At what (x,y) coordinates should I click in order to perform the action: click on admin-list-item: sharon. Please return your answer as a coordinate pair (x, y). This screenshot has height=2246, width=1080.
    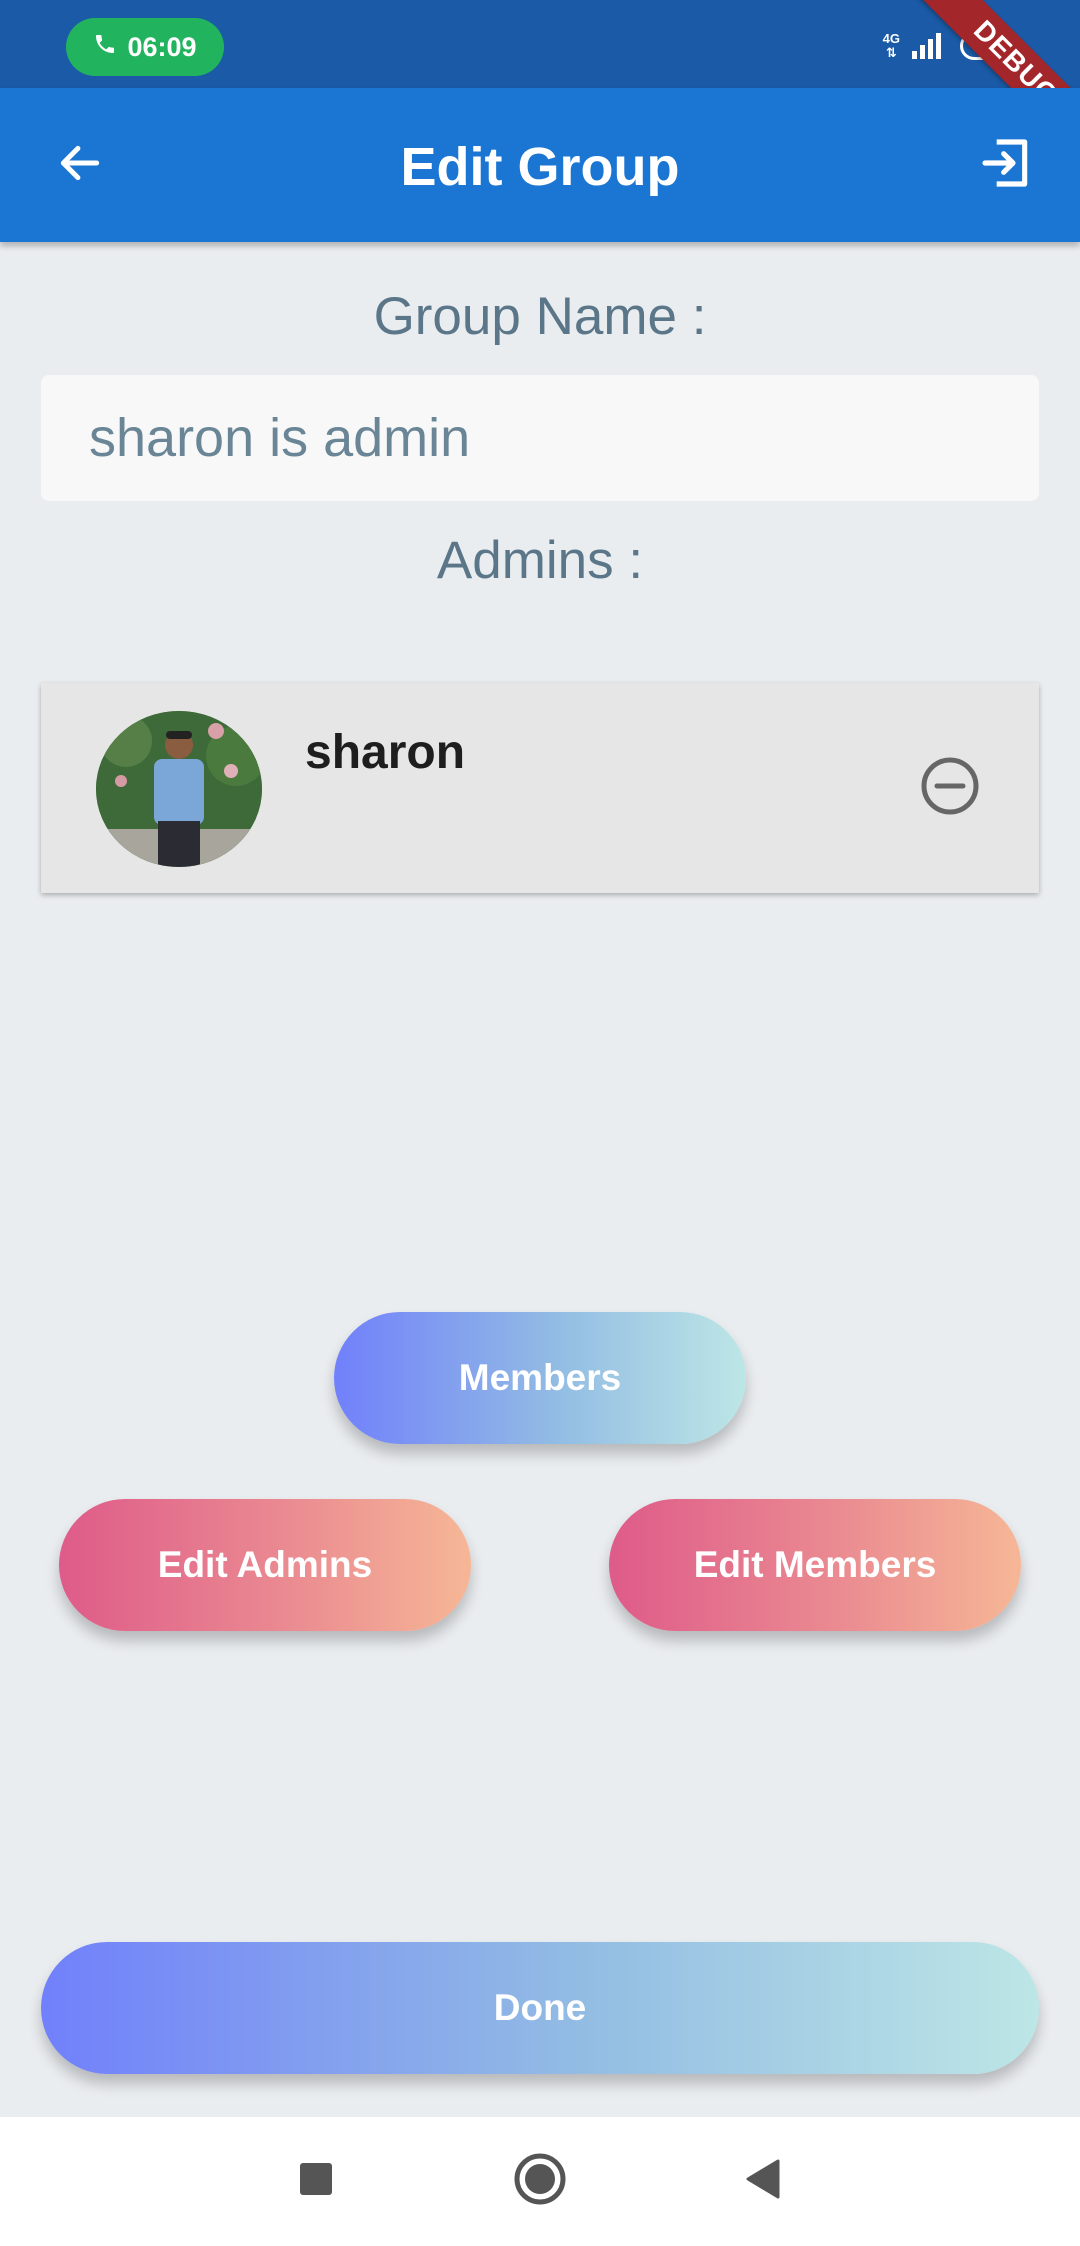
    Looking at the image, I should click on (540, 788).